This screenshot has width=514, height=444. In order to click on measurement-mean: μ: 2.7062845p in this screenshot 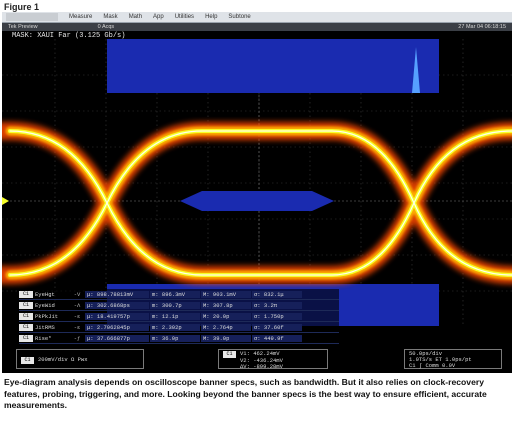, I will do `click(117, 327)`.